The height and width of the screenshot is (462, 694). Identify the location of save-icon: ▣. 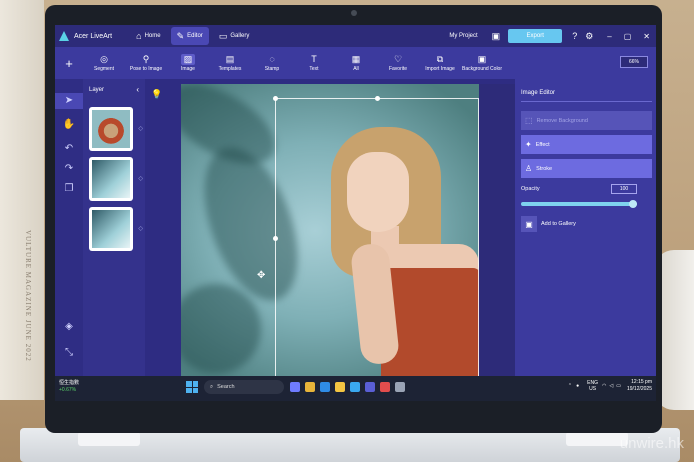
(496, 36).